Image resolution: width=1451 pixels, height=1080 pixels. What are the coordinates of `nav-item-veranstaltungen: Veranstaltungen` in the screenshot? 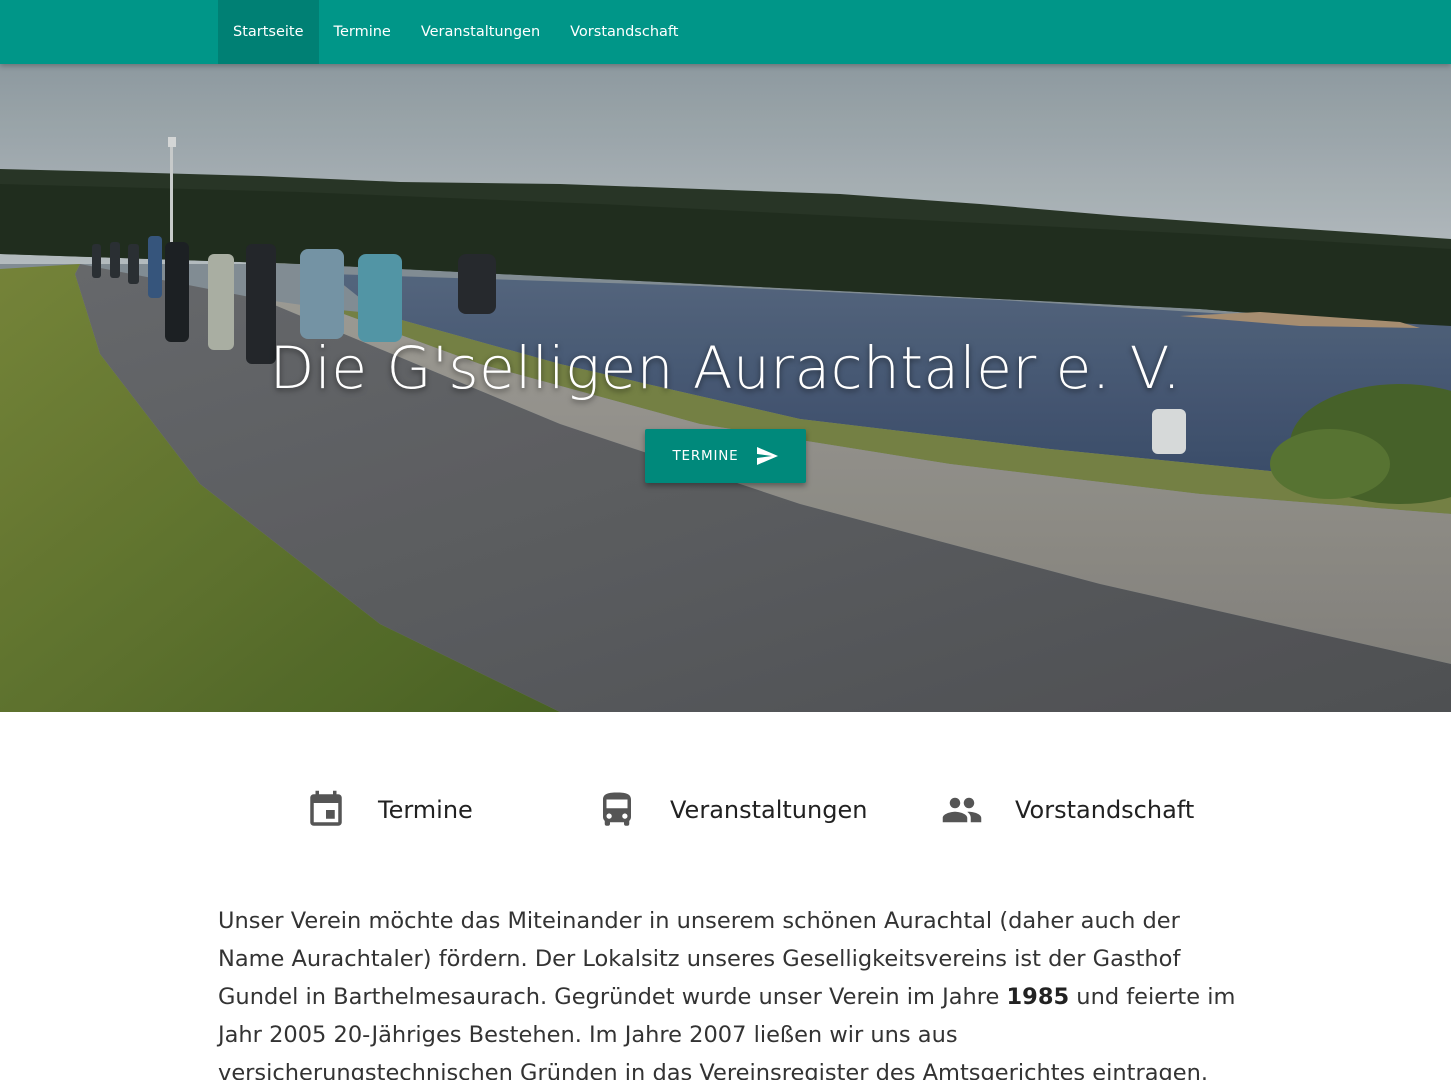 It's located at (480, 32).